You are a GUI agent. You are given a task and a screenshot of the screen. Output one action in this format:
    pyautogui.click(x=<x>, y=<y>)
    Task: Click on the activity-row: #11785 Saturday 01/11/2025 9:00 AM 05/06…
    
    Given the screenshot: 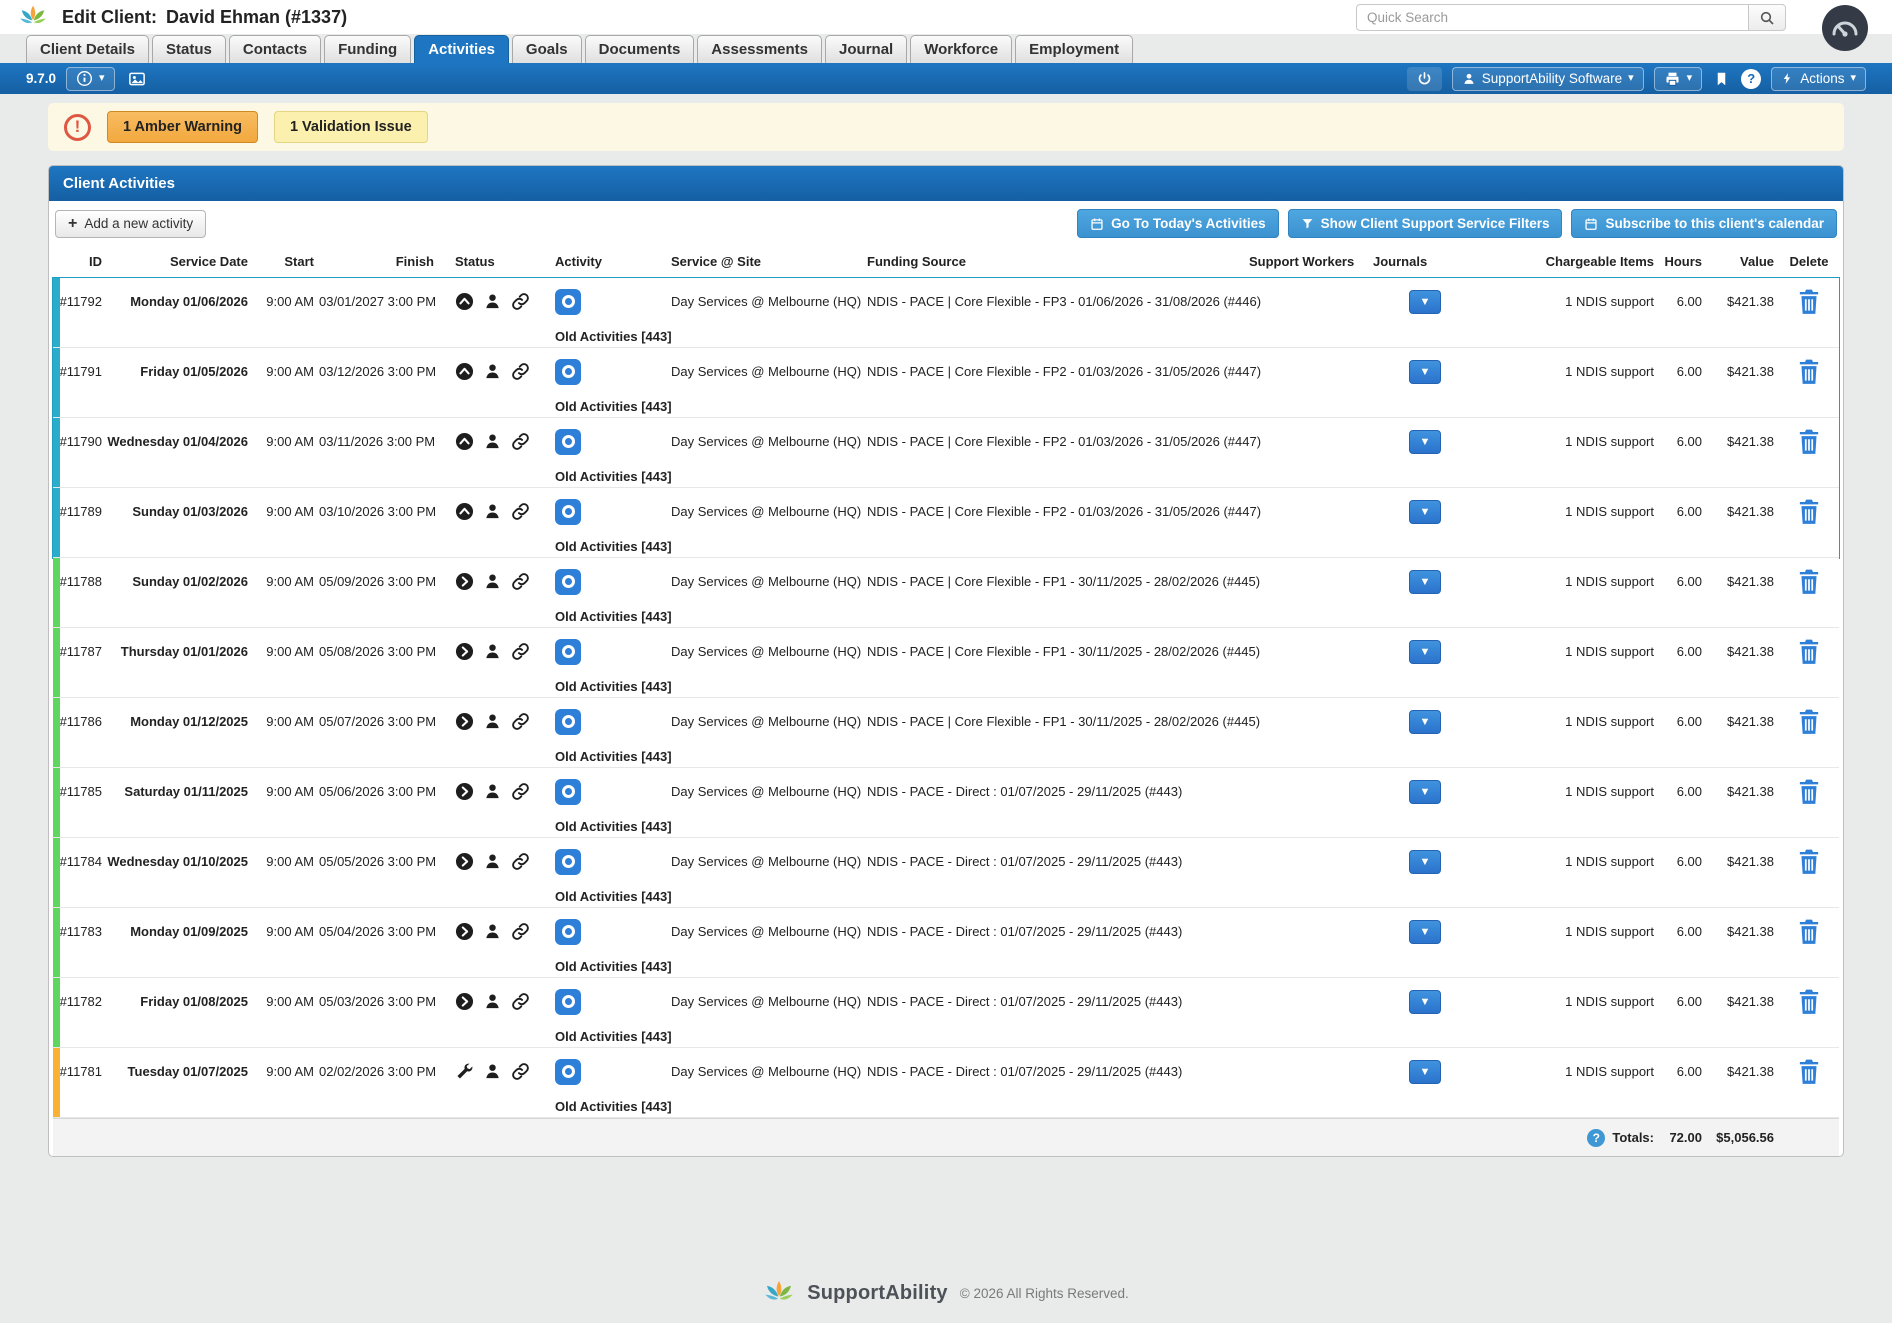 What is the action you would take?
    pyautogui.click(x=946, y=803)
    